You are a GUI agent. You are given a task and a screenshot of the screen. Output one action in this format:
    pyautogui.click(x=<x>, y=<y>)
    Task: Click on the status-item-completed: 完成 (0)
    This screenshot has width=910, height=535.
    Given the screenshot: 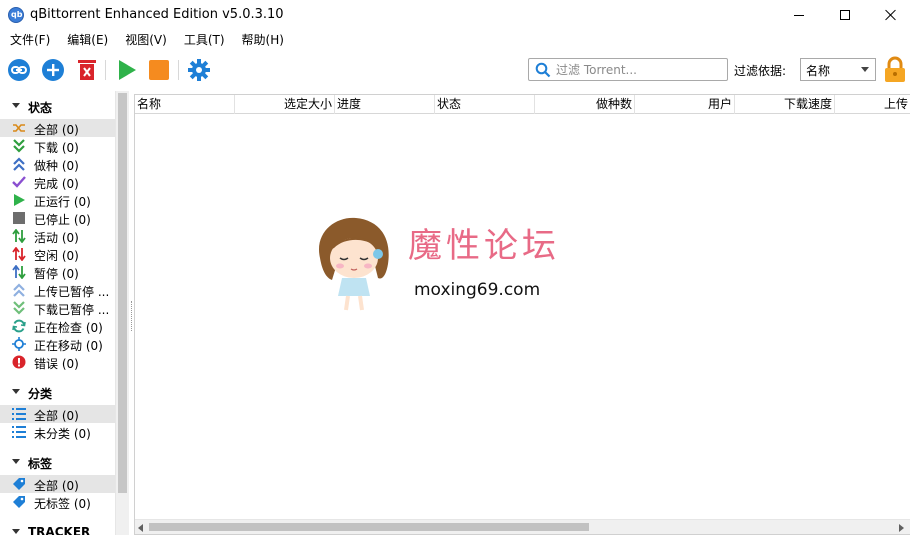 What is the action you would take?
    pyautogui.click(x=57, y=182)
    